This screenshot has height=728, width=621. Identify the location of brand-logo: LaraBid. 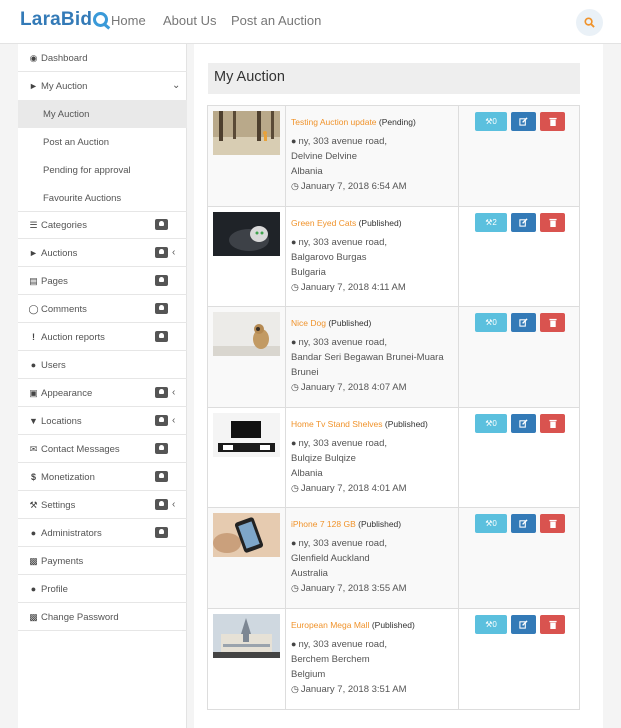
(64, 20).